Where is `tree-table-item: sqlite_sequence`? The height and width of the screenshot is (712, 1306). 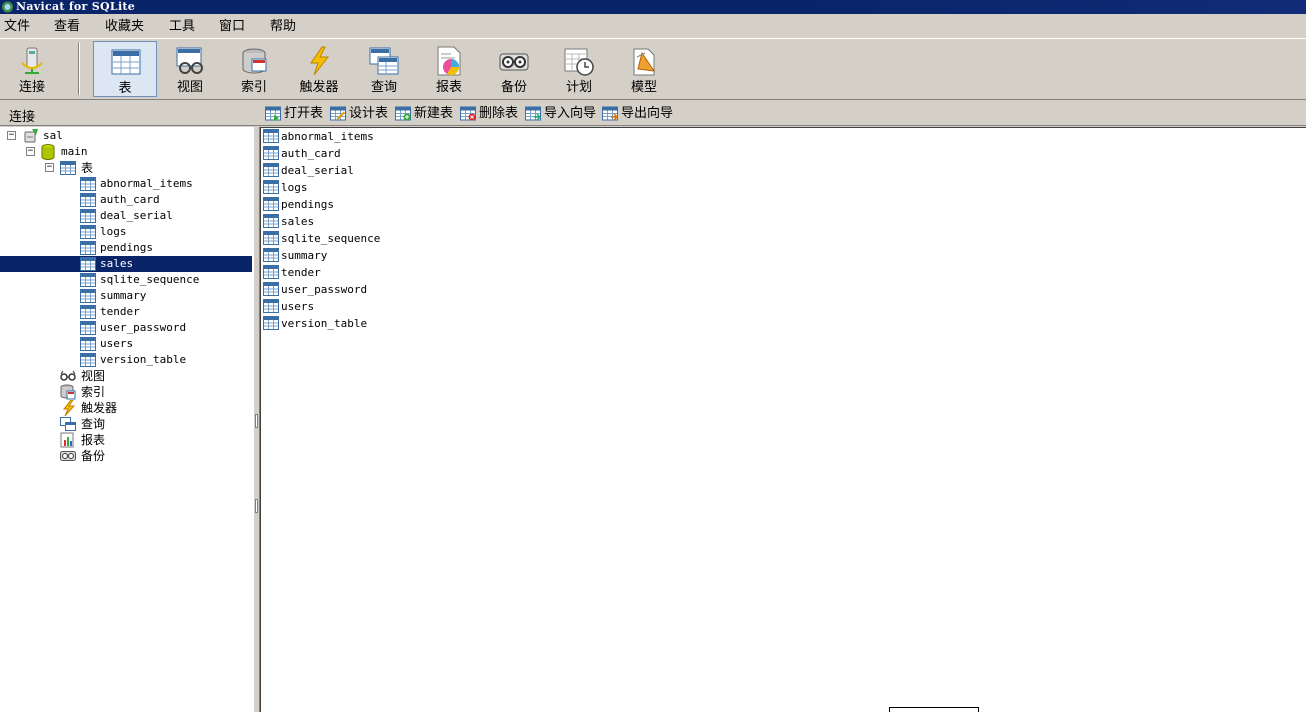
tree-table-item: sqlite_sequence is located at coordinates (166, 280).